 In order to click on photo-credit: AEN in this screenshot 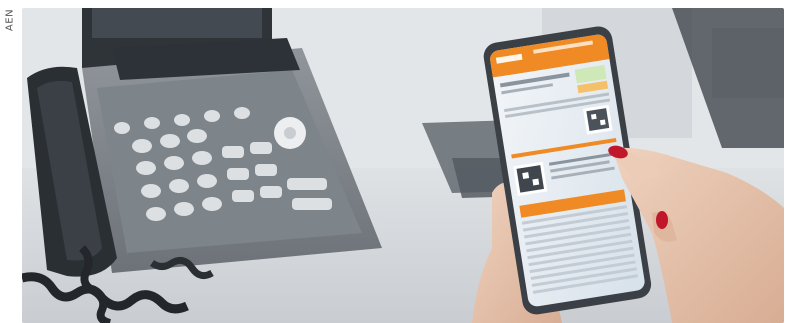, I will do `click(10, 20)`.